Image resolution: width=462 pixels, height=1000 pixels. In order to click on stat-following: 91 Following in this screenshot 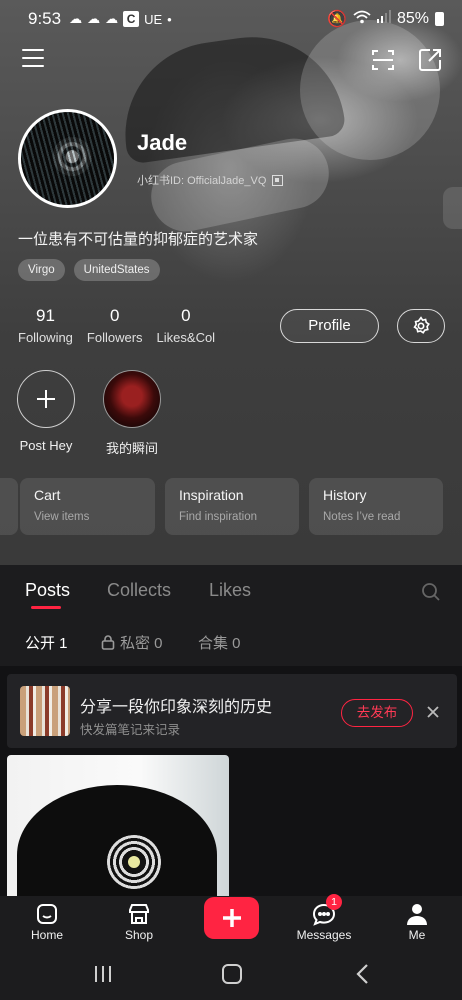, I will do `click(45, 325)`.